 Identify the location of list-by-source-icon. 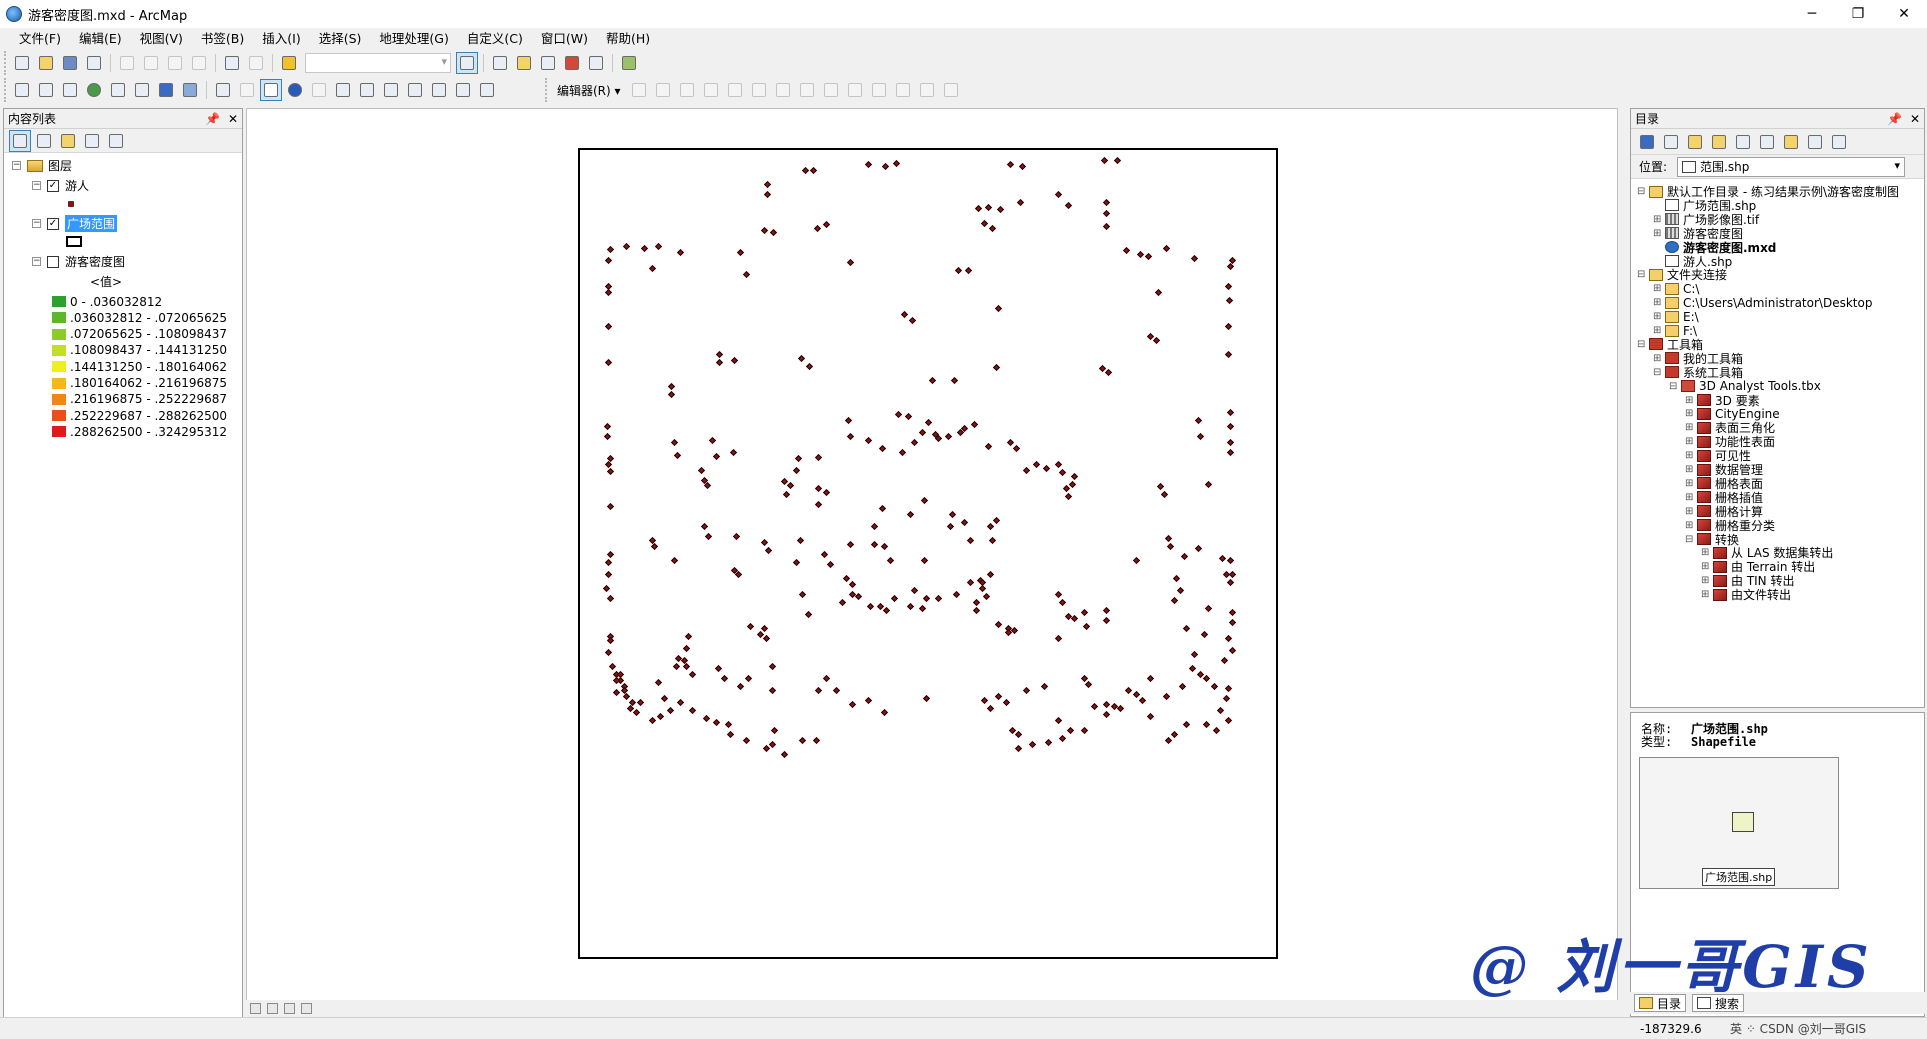
(44, 141).